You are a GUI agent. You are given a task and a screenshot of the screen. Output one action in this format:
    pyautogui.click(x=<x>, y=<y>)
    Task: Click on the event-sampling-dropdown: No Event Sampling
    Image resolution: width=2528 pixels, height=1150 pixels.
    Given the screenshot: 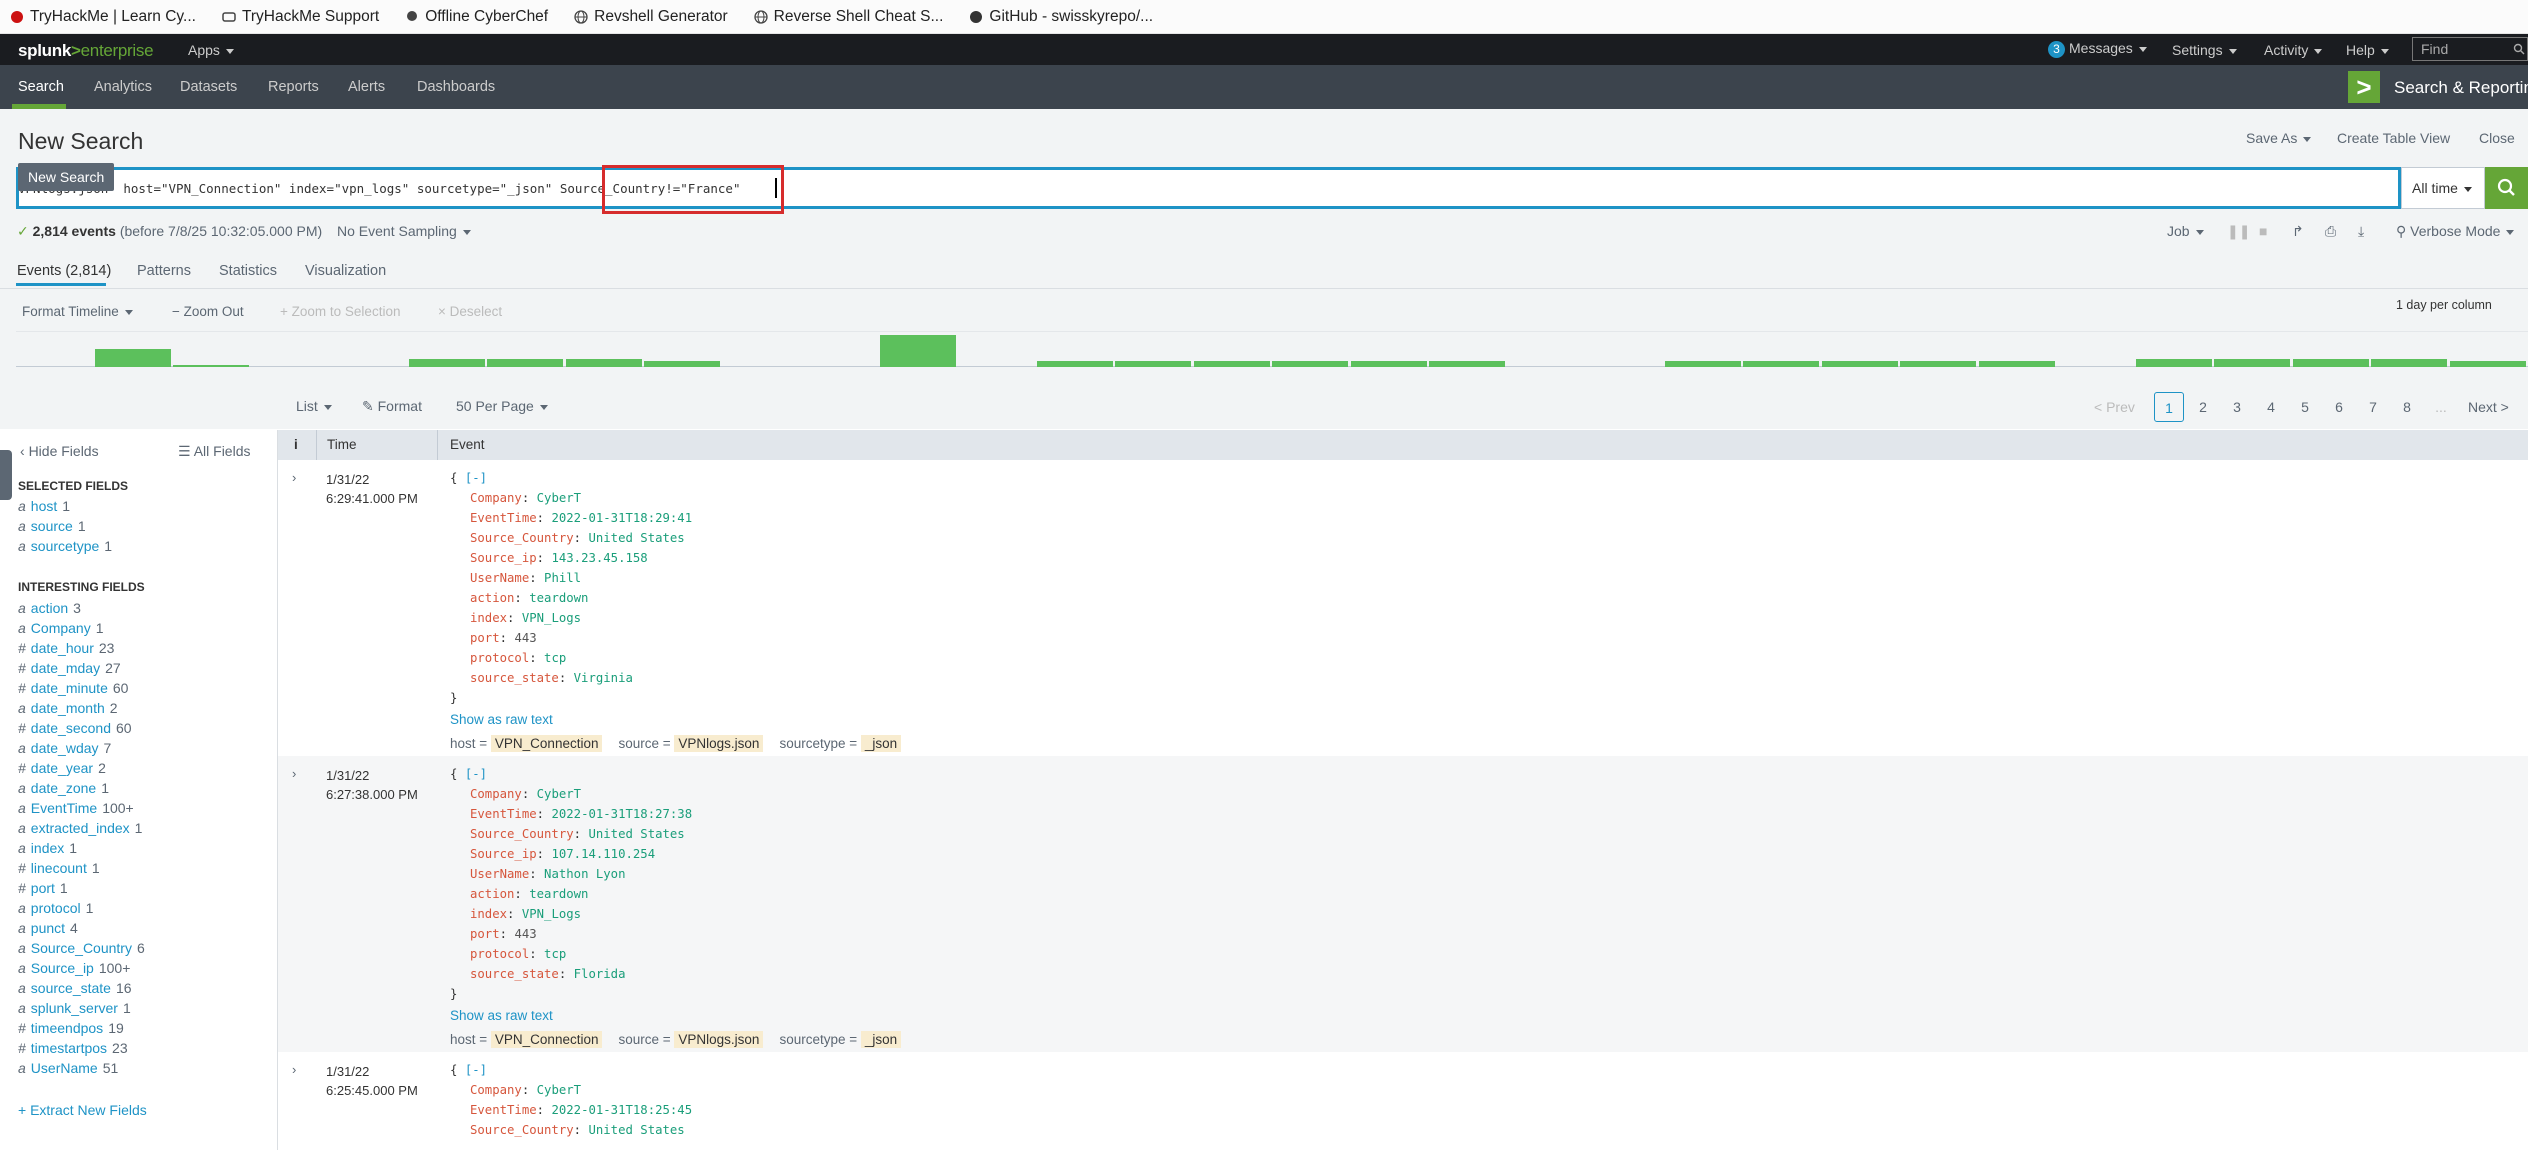 What is the action you would take?
    pyautogui.click(x=404, y=231)
    